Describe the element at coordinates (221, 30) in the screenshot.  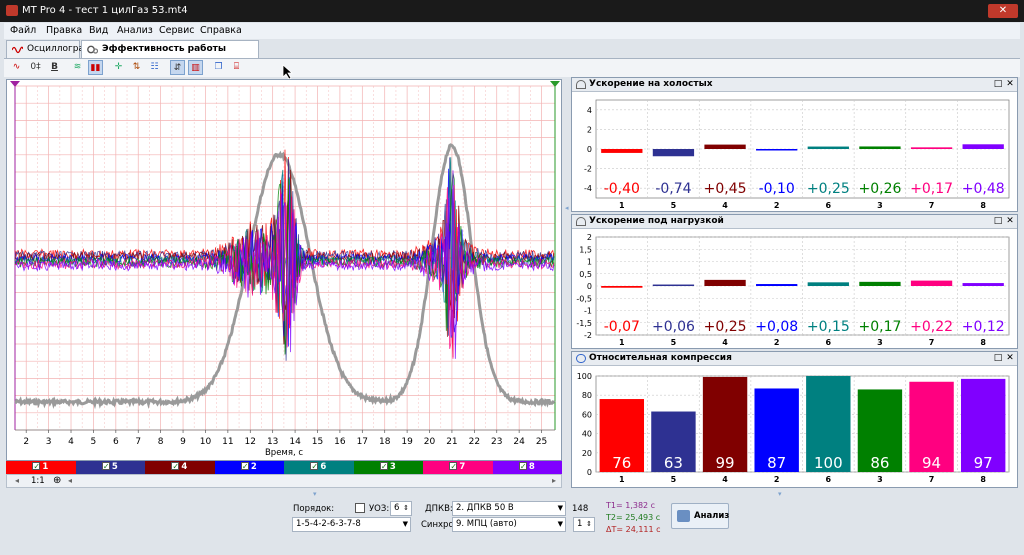
I see `menu-help: Справка` at that location.